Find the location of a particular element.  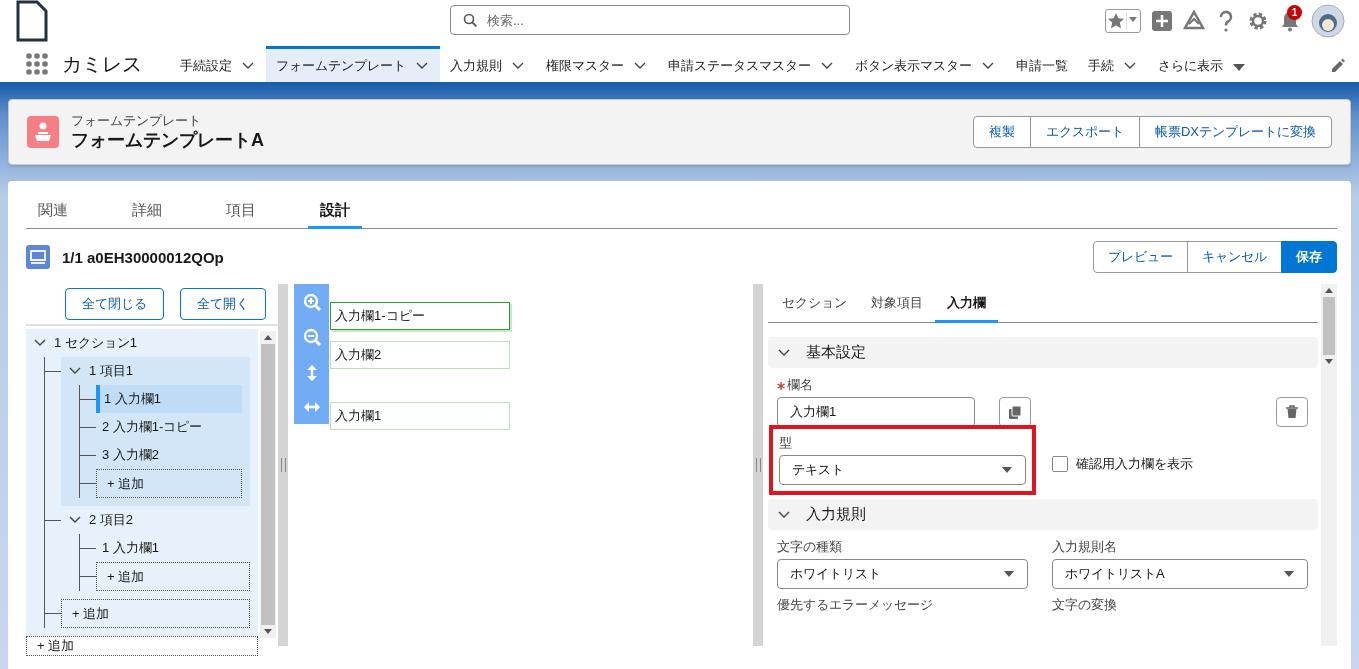

delete-button is located at coordinates (1292, 412).